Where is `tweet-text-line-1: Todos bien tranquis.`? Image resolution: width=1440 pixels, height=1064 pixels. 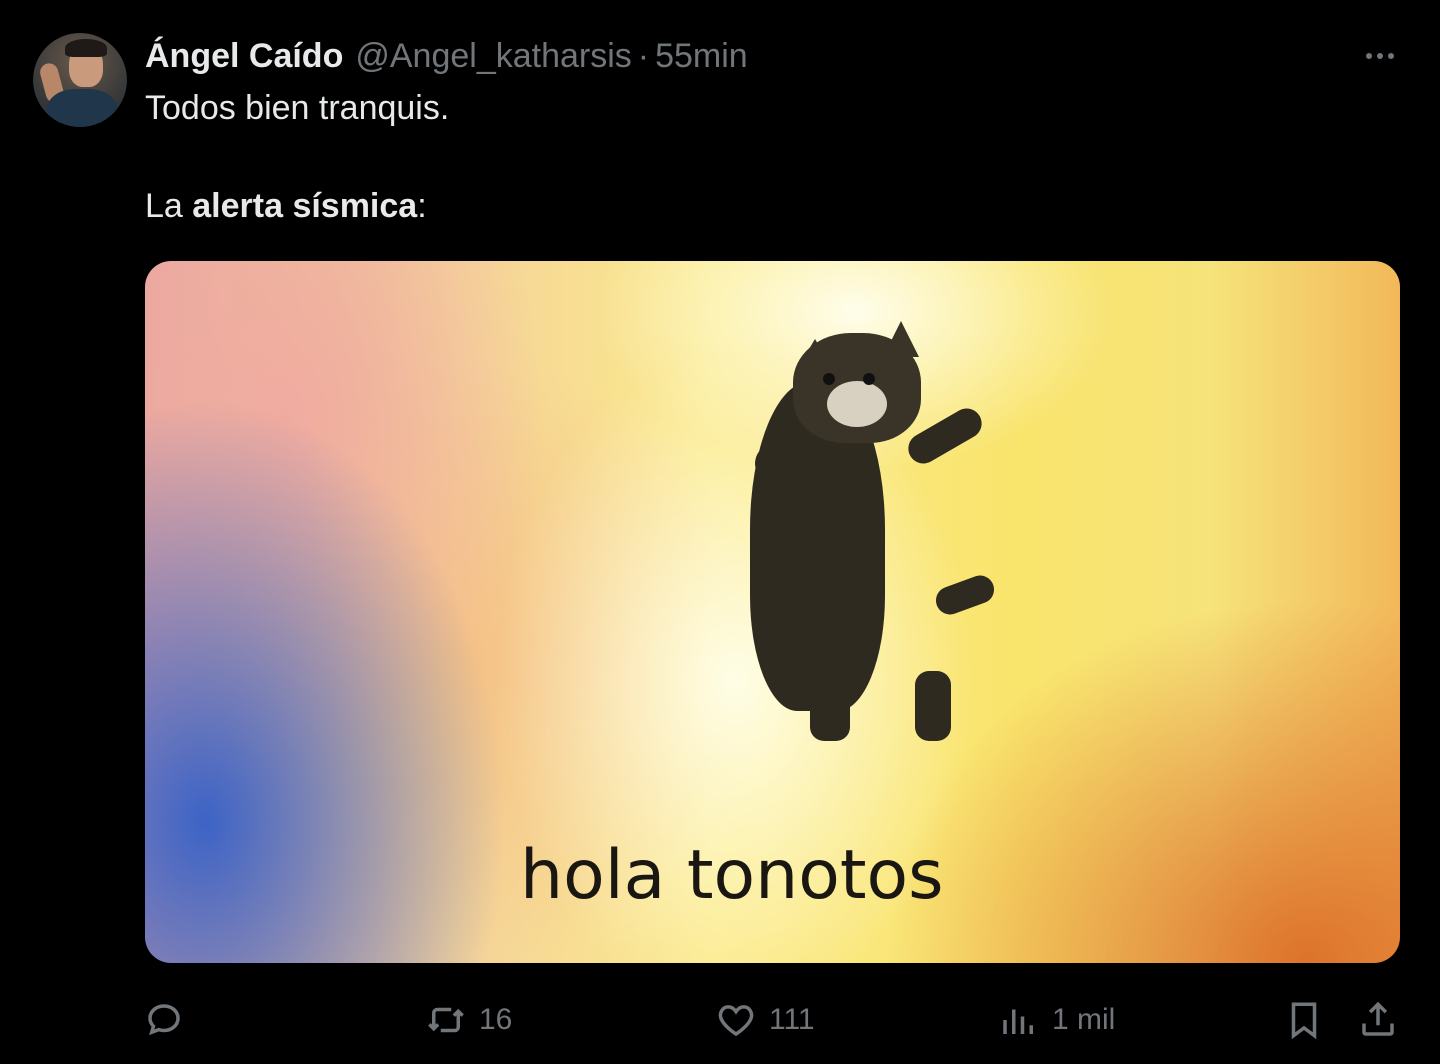
tweet-text-line-1: Todos bien tranquis. is located at coordinates (297, 108).